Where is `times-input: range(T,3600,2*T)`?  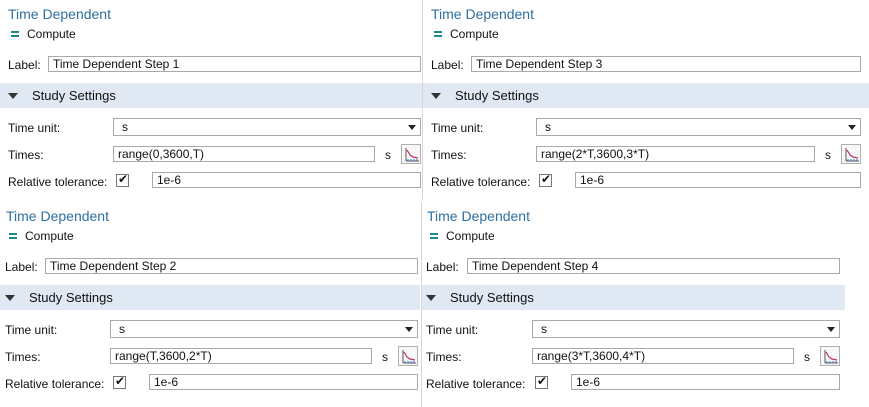 times-input: range(T,3600,2*T) is located at coordinates (241, 356).